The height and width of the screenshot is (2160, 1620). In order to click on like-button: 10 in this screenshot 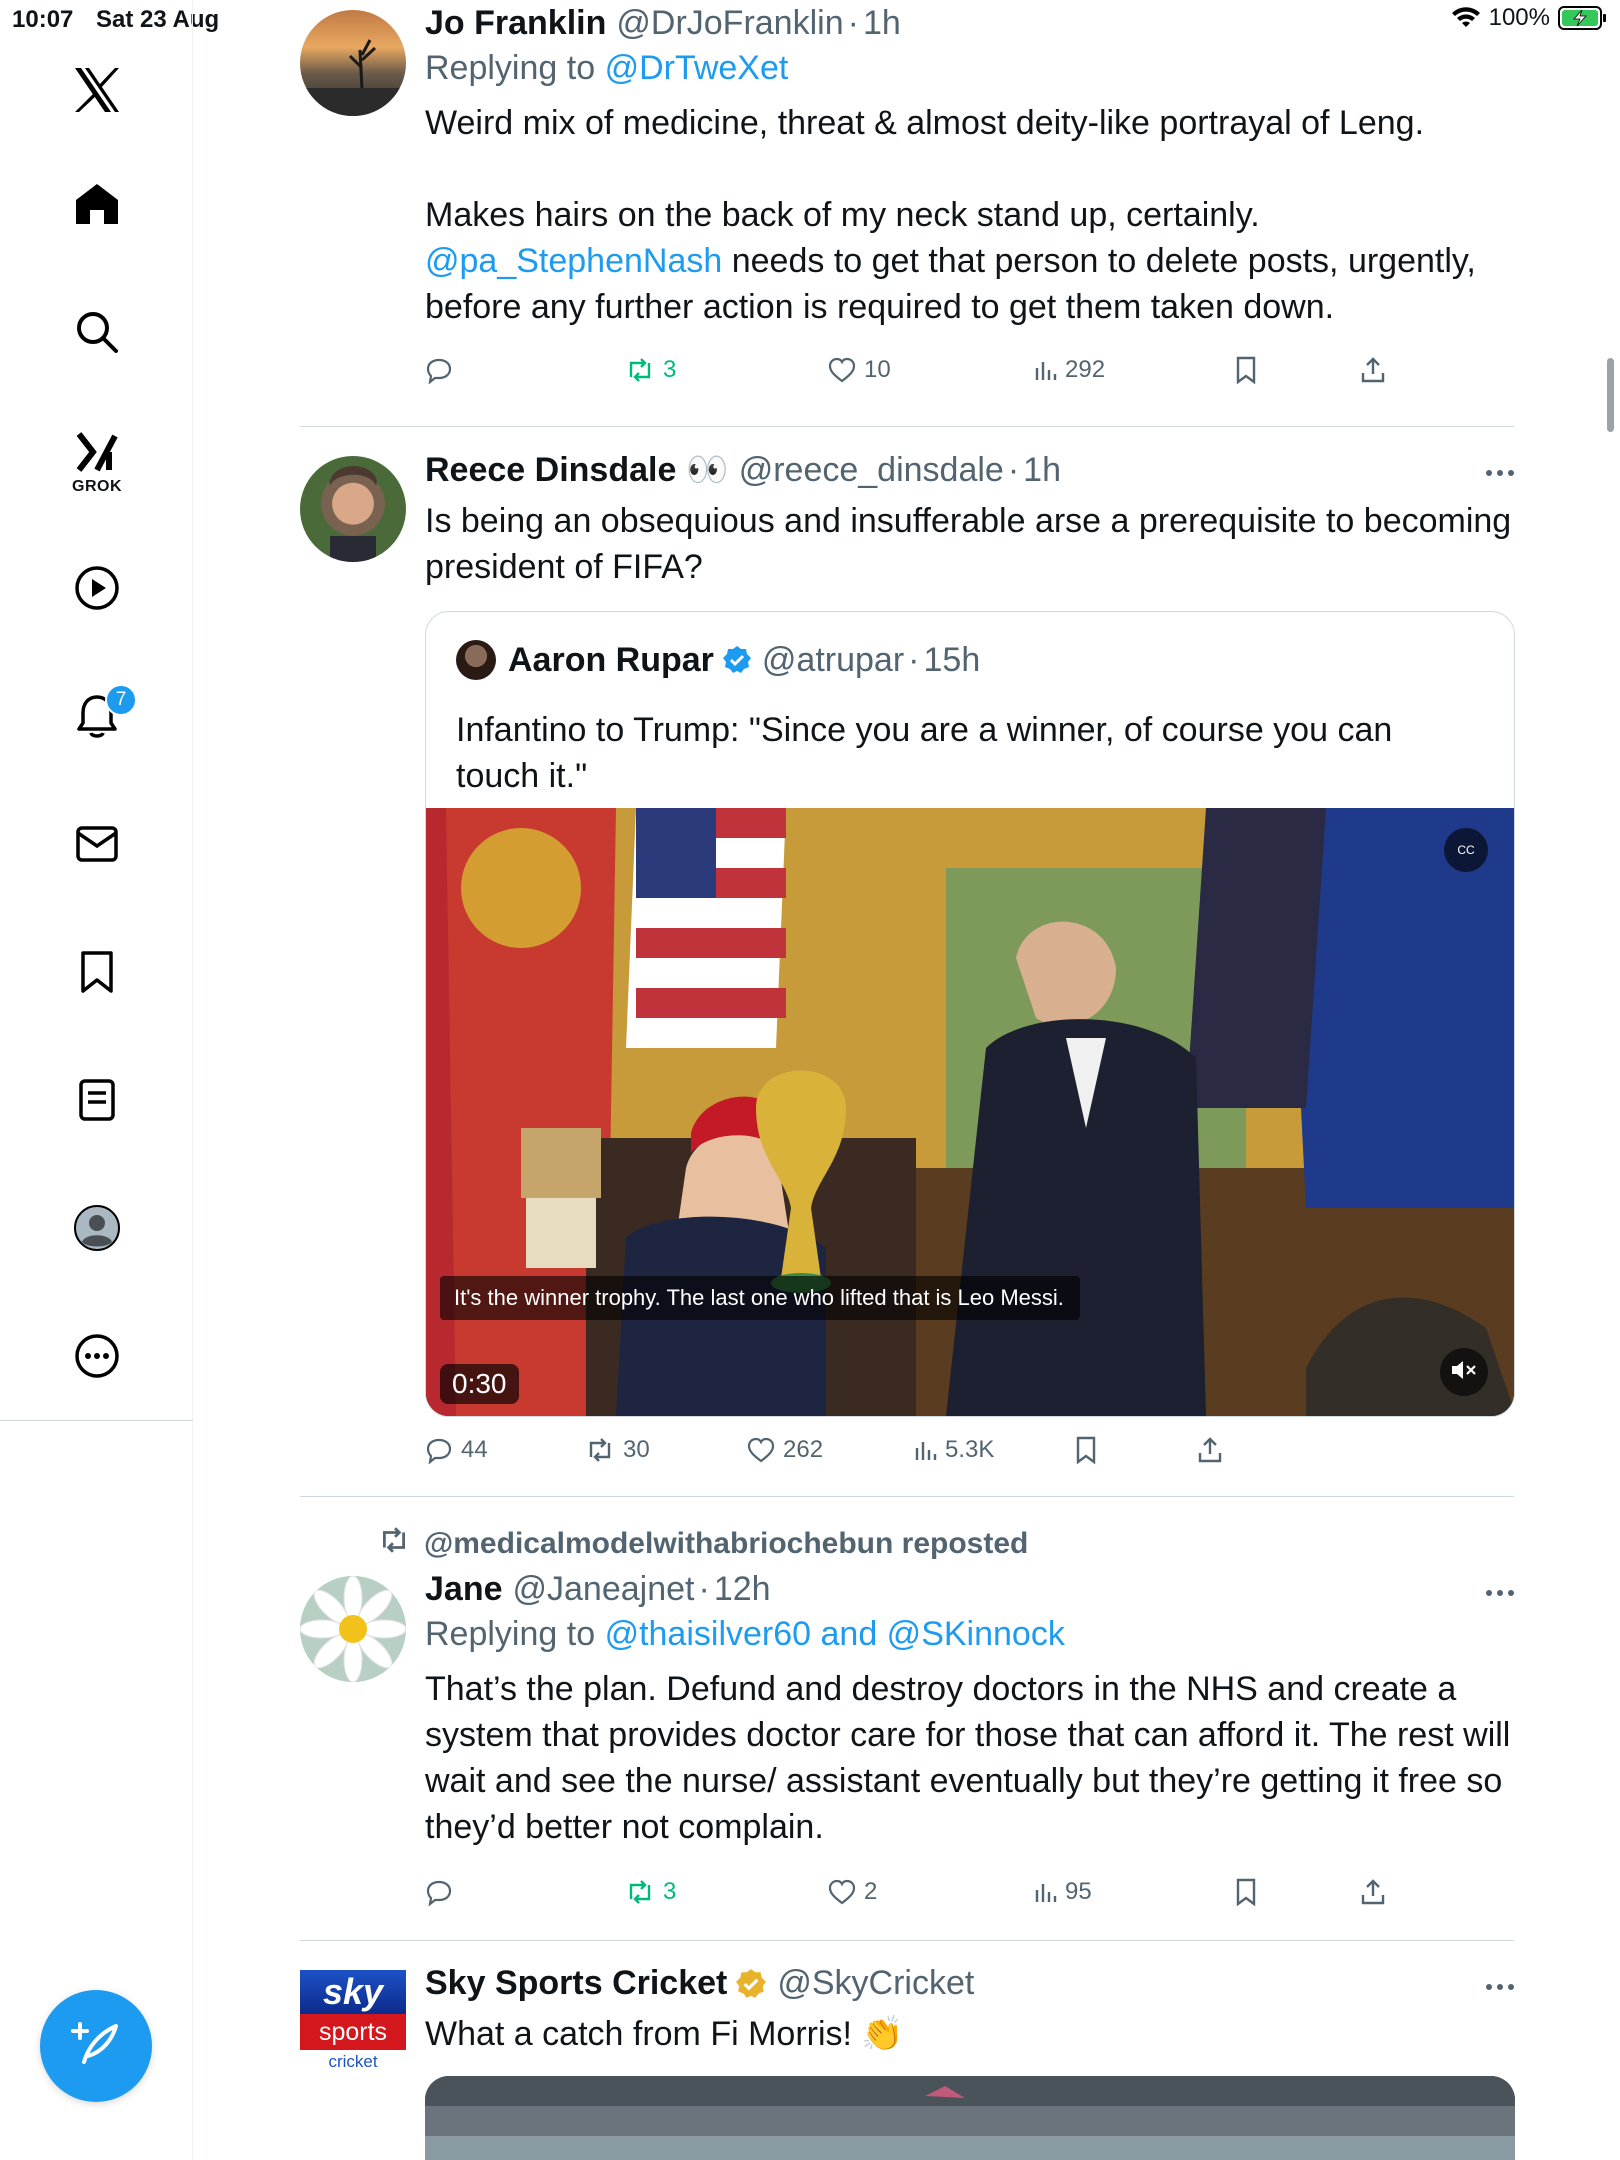, I will do `click(859, 370)`.